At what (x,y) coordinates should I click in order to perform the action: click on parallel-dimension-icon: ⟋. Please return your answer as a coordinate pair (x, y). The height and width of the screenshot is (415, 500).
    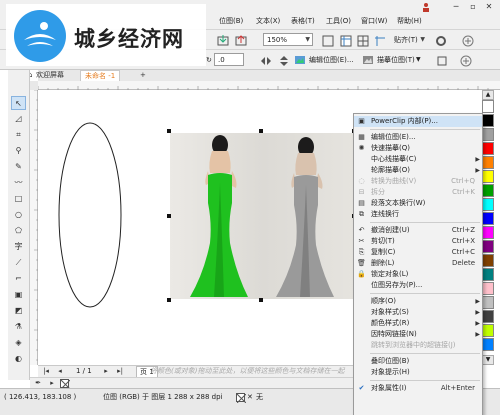
    Looking at the image, I should click on (18, 263).